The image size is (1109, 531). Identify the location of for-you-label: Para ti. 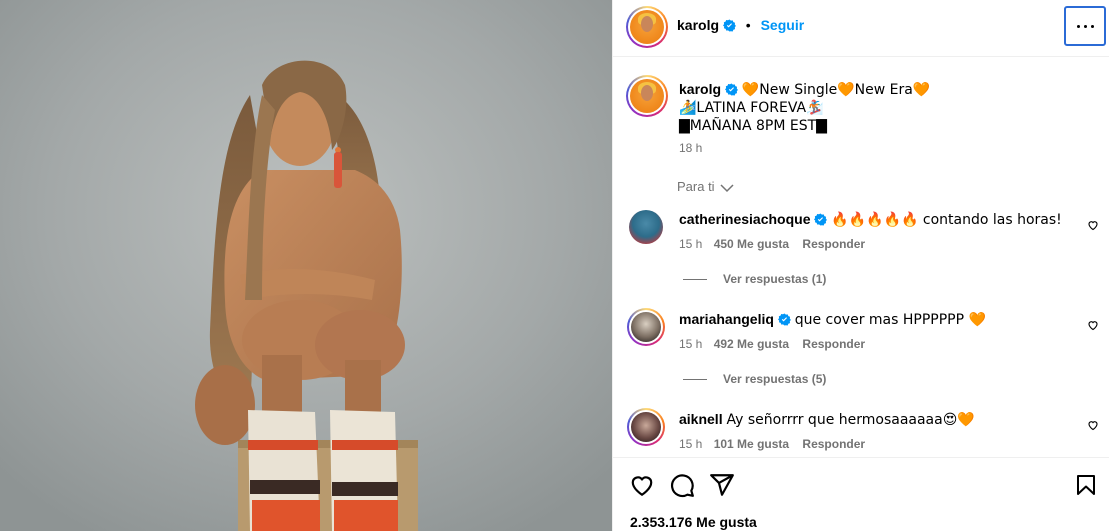
(696, 186).